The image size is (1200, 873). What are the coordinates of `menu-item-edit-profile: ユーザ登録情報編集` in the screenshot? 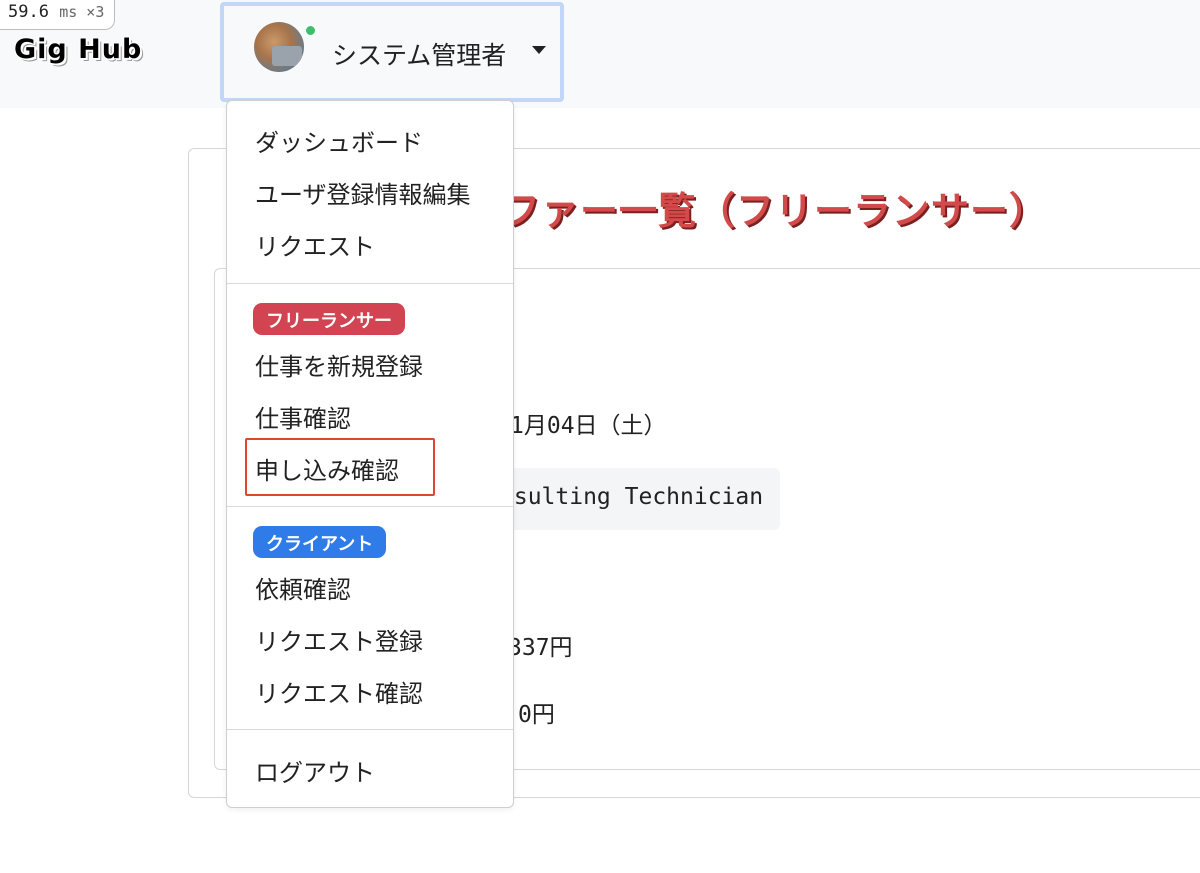 It's located at (363, 192).